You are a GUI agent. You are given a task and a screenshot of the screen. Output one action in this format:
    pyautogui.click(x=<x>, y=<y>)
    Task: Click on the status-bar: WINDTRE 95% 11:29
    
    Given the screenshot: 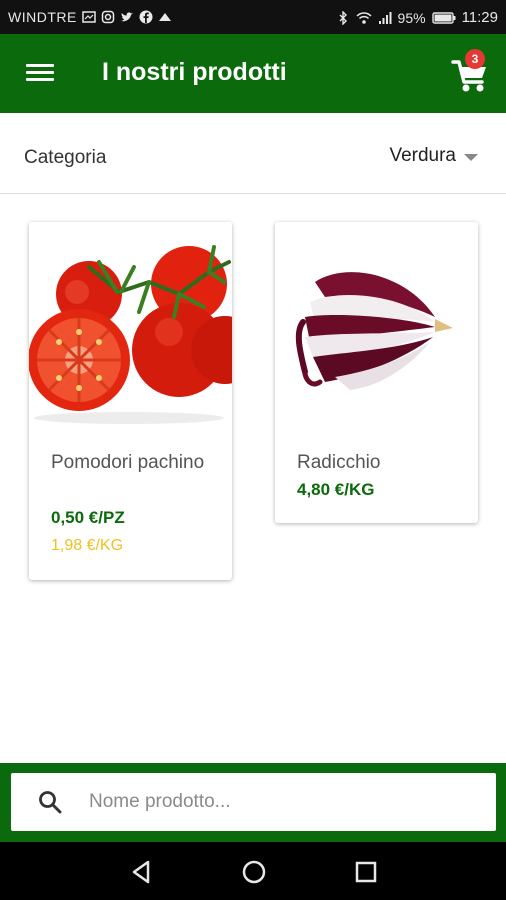 What is the action you would take?
    pyautogui.click(x=253, y=17)
    